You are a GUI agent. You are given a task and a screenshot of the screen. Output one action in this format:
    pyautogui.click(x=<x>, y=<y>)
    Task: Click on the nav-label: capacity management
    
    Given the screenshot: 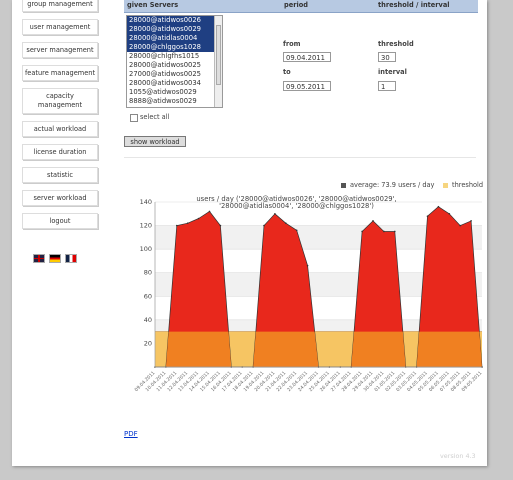 What is the action you would take?
    pyautogui.click(x=60, y=100)
    